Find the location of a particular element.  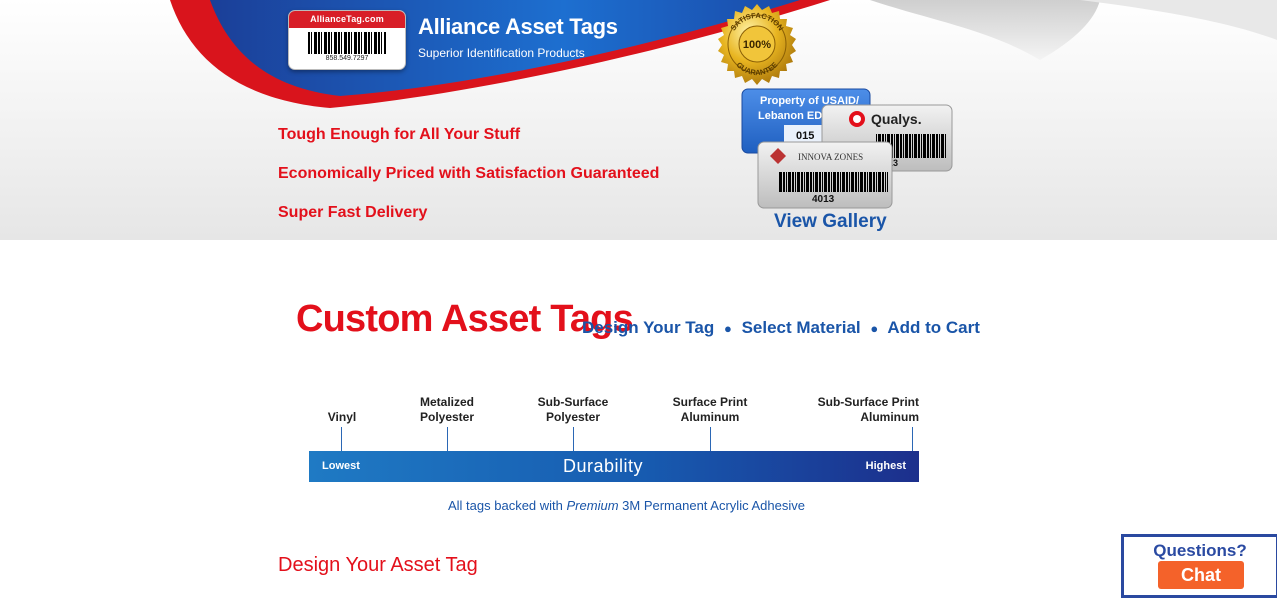

alliance-logo: AllianceTag.com 858.549.7297 is located at coordinates (347, 40).